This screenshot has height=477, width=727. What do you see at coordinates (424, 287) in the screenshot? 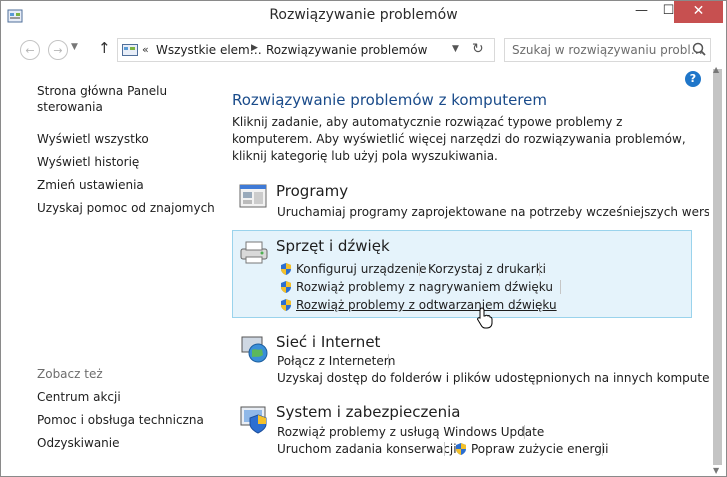
I see `task-troubleshoot-audio-recording: Rozwiąż problemy z nagrywaniem dźwięku` at bounding box center [424, 287].